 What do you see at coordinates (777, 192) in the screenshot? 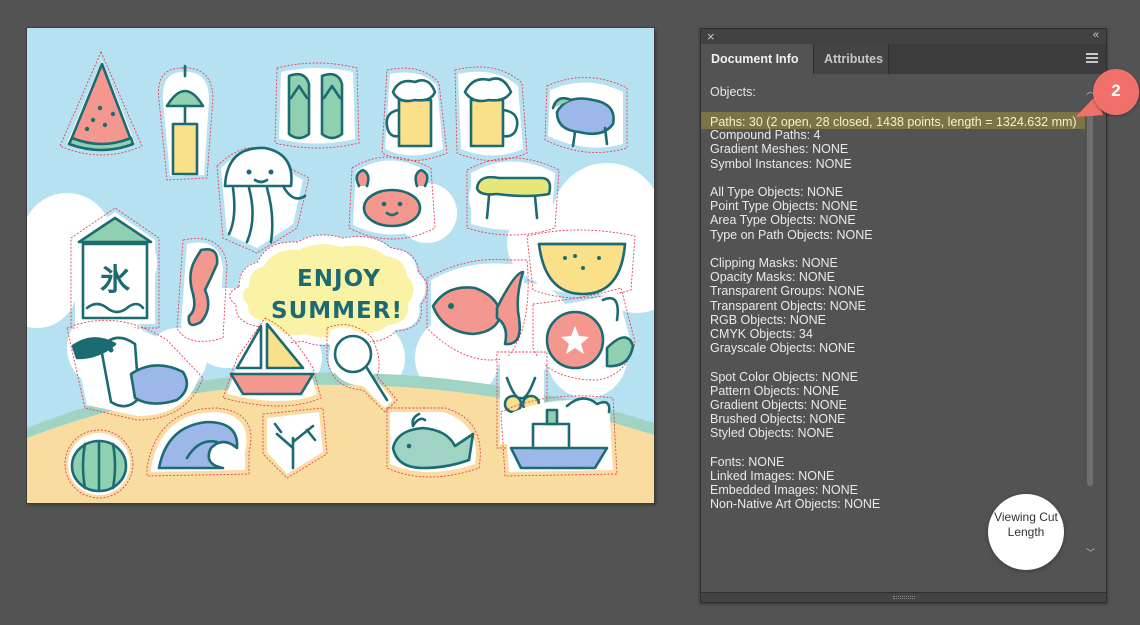
I see `info-line: All Type Objects: NONE` at bounding box center [777, 192].